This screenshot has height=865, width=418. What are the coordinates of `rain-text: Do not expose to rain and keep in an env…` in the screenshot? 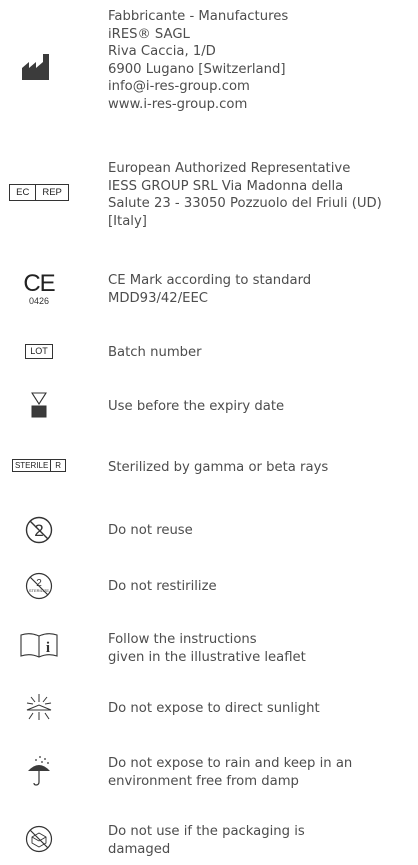 It's located at (263, 772).